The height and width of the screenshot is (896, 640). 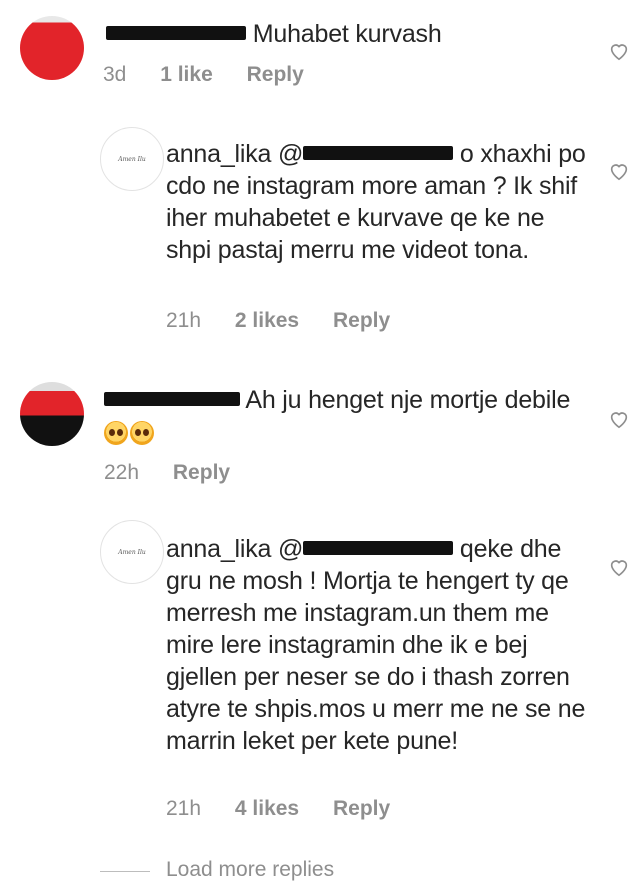 I want to click on comment-time: 22h, so click(x=122, y=472).